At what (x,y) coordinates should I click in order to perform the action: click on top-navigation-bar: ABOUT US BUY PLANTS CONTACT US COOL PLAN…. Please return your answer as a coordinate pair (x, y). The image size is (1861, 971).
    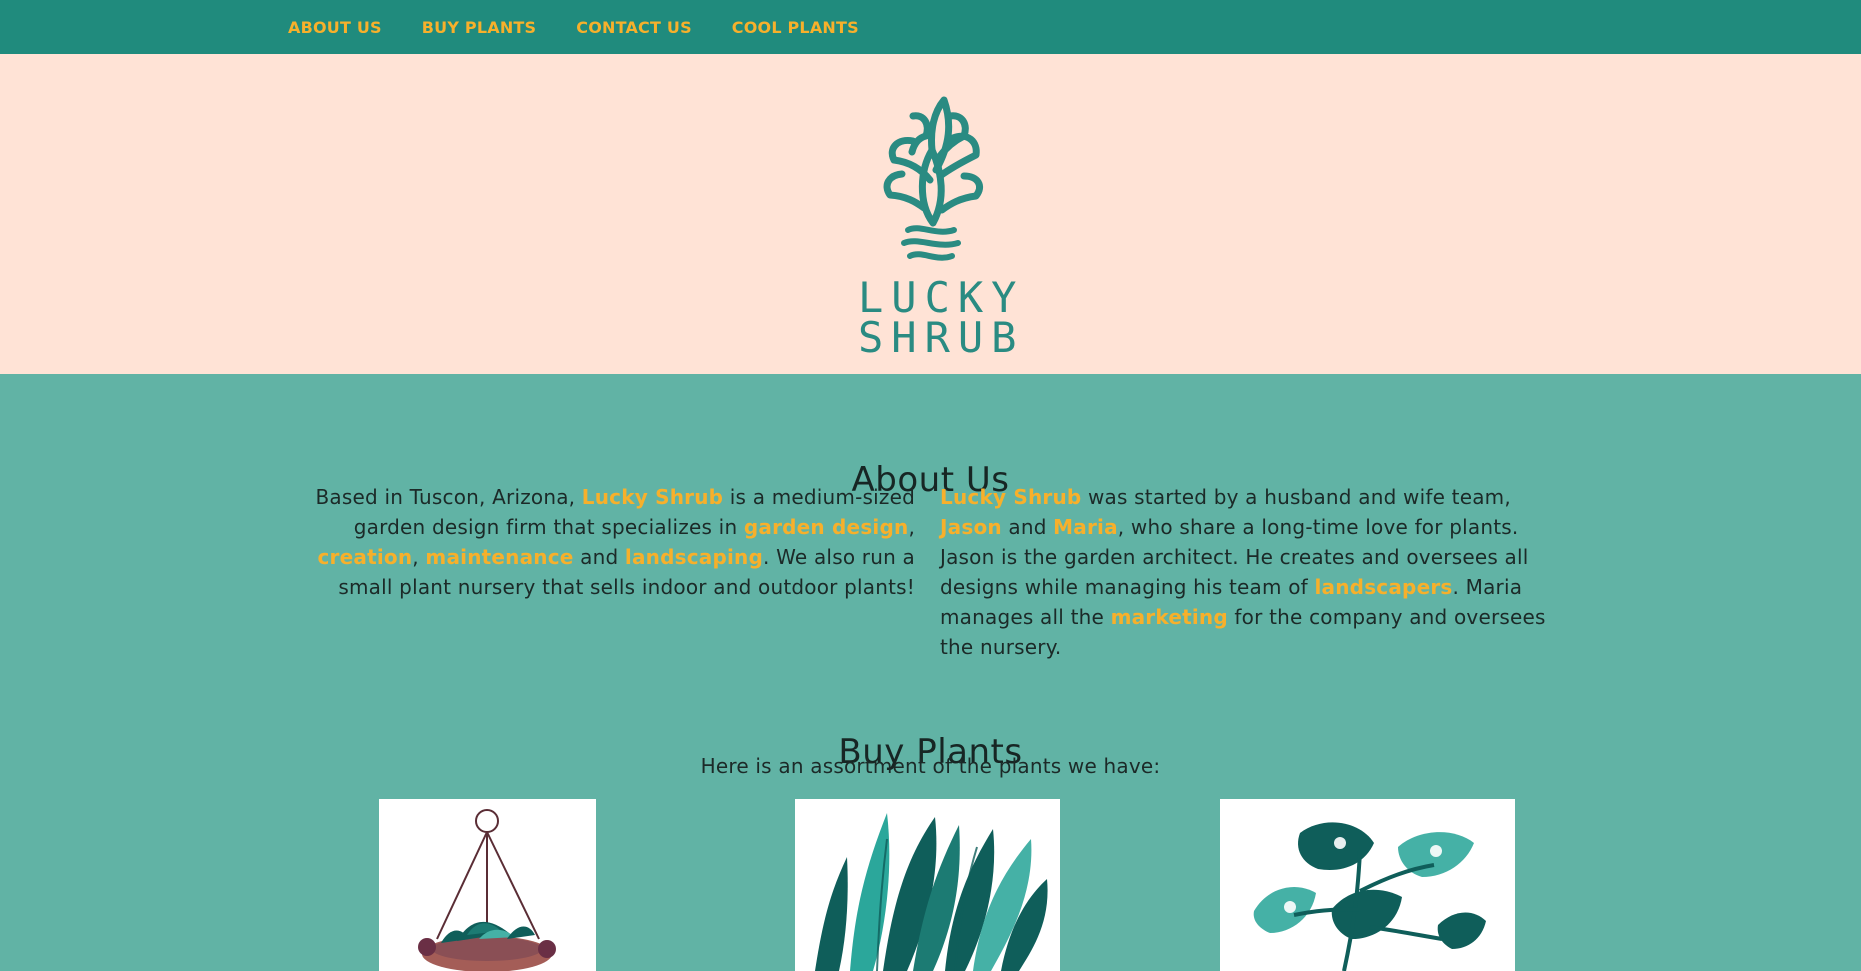
    Looking at the image, I should click on (930, 27).